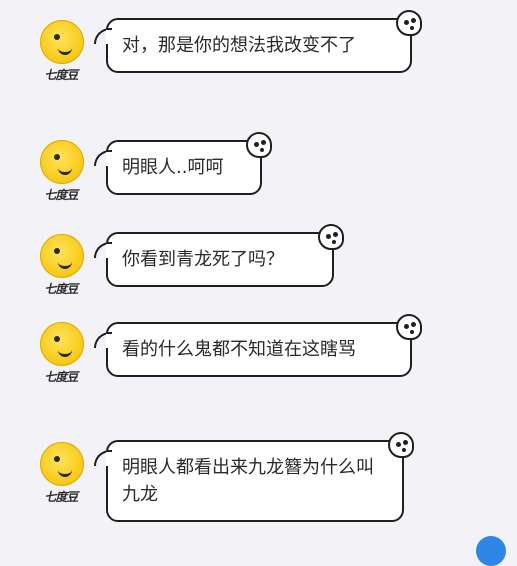 This screenshot has height=566, width=517. I want to click on message-text: 明眼人都看出来九龙簪为什么叫九龙, so click(248, 481).